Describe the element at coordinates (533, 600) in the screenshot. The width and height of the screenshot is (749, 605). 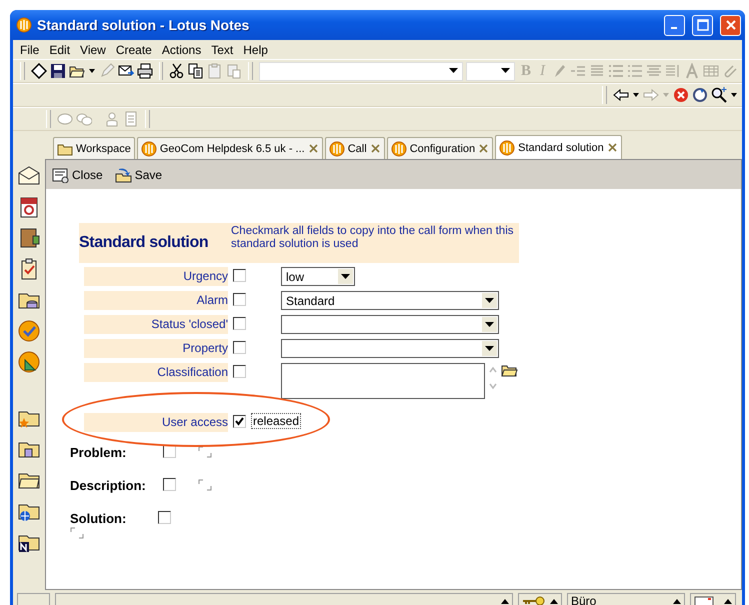
I see `key-icon` at that location.